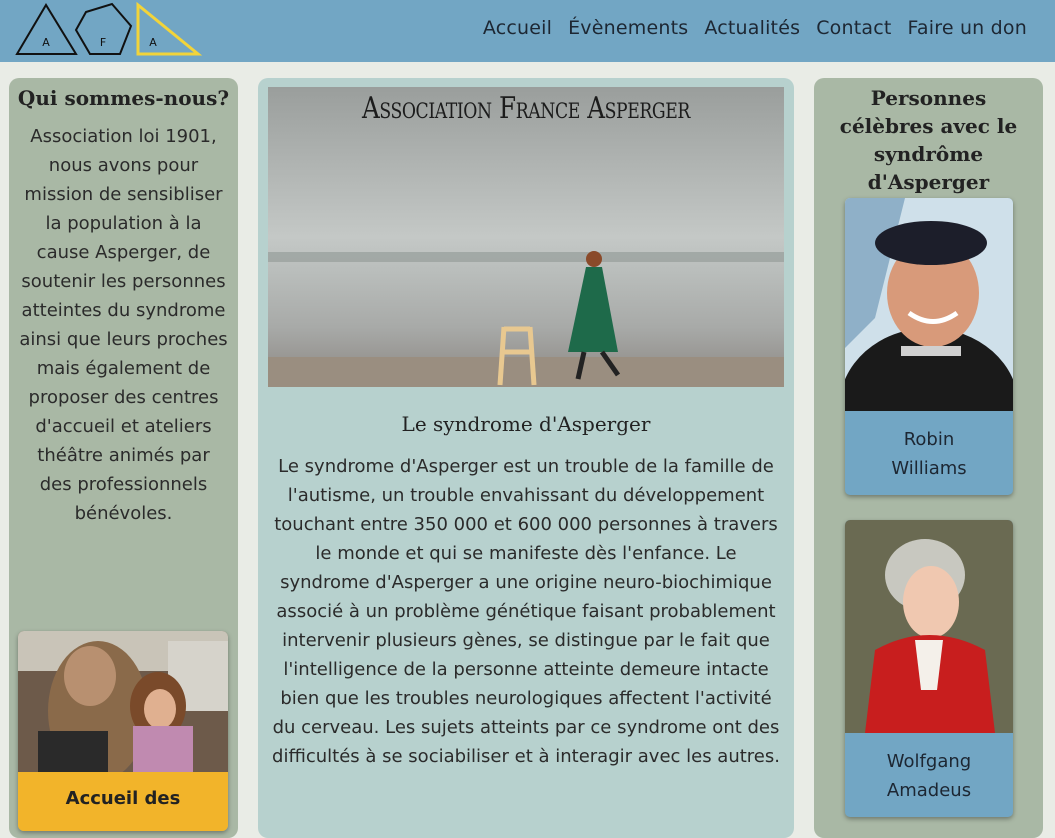  What do you see at coordinates (929, 776) in the screenshot?
I see `person-name-mozart: Wolfgang Amadeus` at bounding box center [929, 776].